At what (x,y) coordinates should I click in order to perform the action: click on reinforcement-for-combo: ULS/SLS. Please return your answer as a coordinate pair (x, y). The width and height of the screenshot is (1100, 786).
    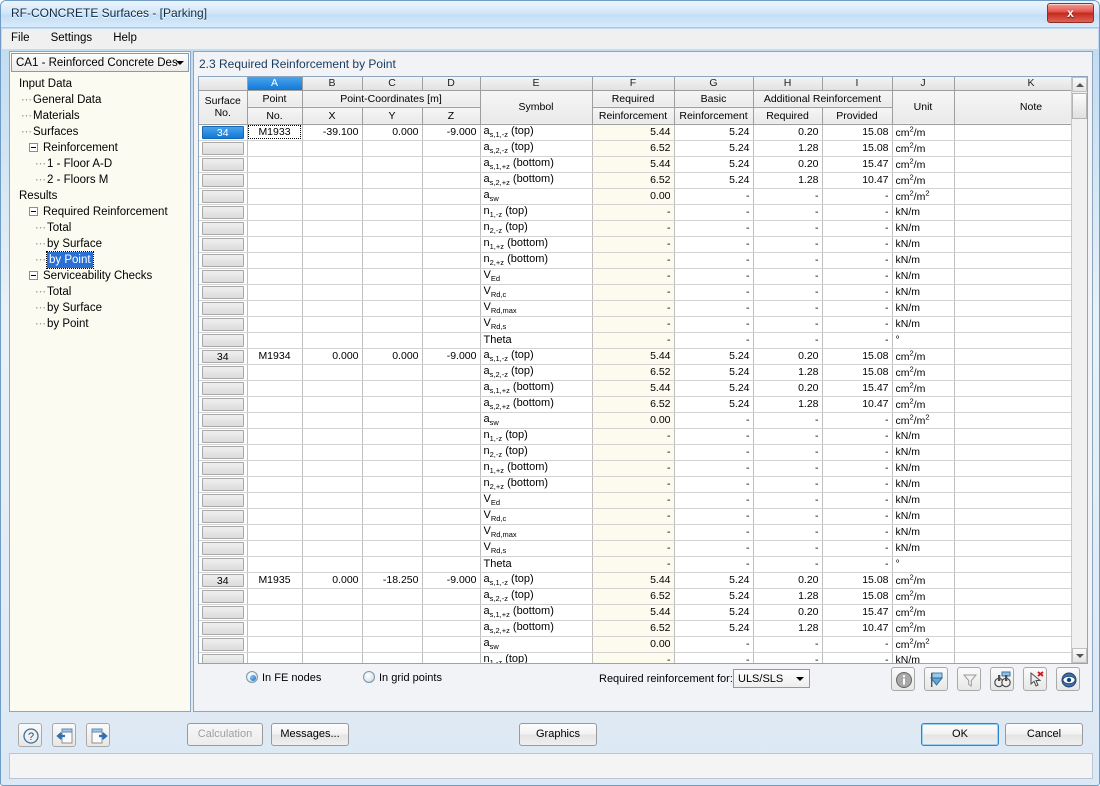
    Looking at the image, I should click on (771, 678).